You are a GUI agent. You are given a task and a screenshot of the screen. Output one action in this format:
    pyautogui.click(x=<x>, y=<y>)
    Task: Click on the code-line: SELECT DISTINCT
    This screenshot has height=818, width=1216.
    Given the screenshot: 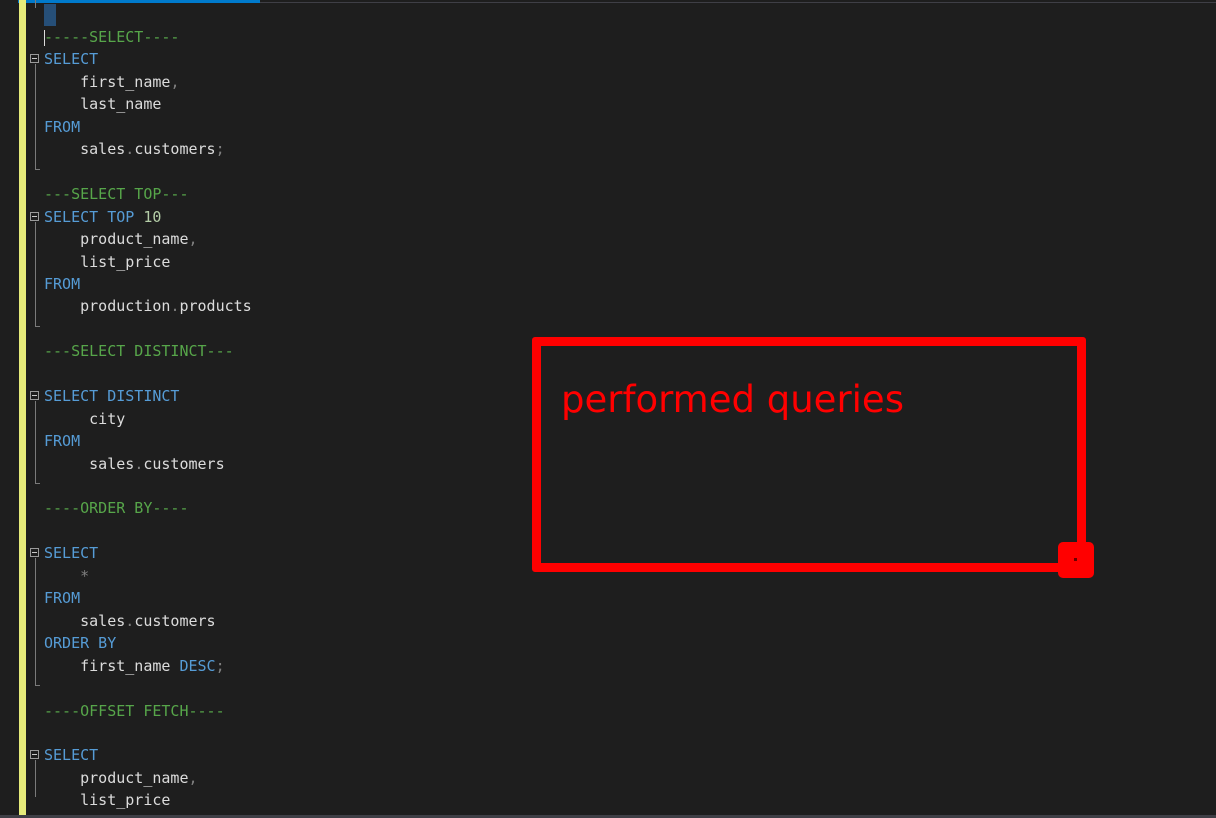 What is the action you would take?
    pyautogui.click(x=111, y=396)
    